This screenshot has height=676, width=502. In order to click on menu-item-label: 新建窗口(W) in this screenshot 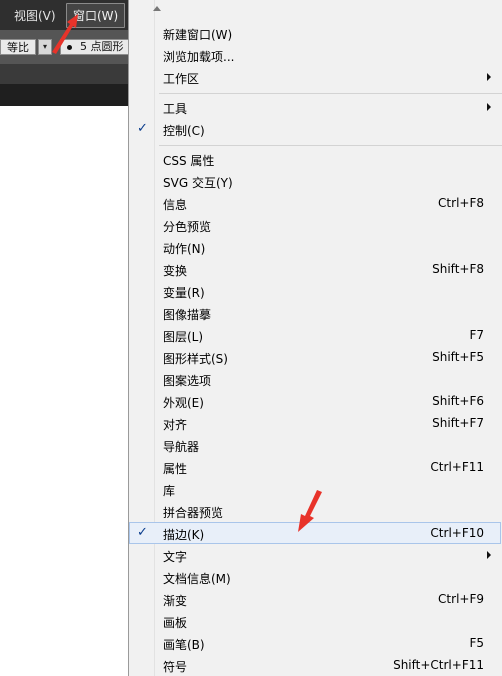, I will do `click(198, 35)`.